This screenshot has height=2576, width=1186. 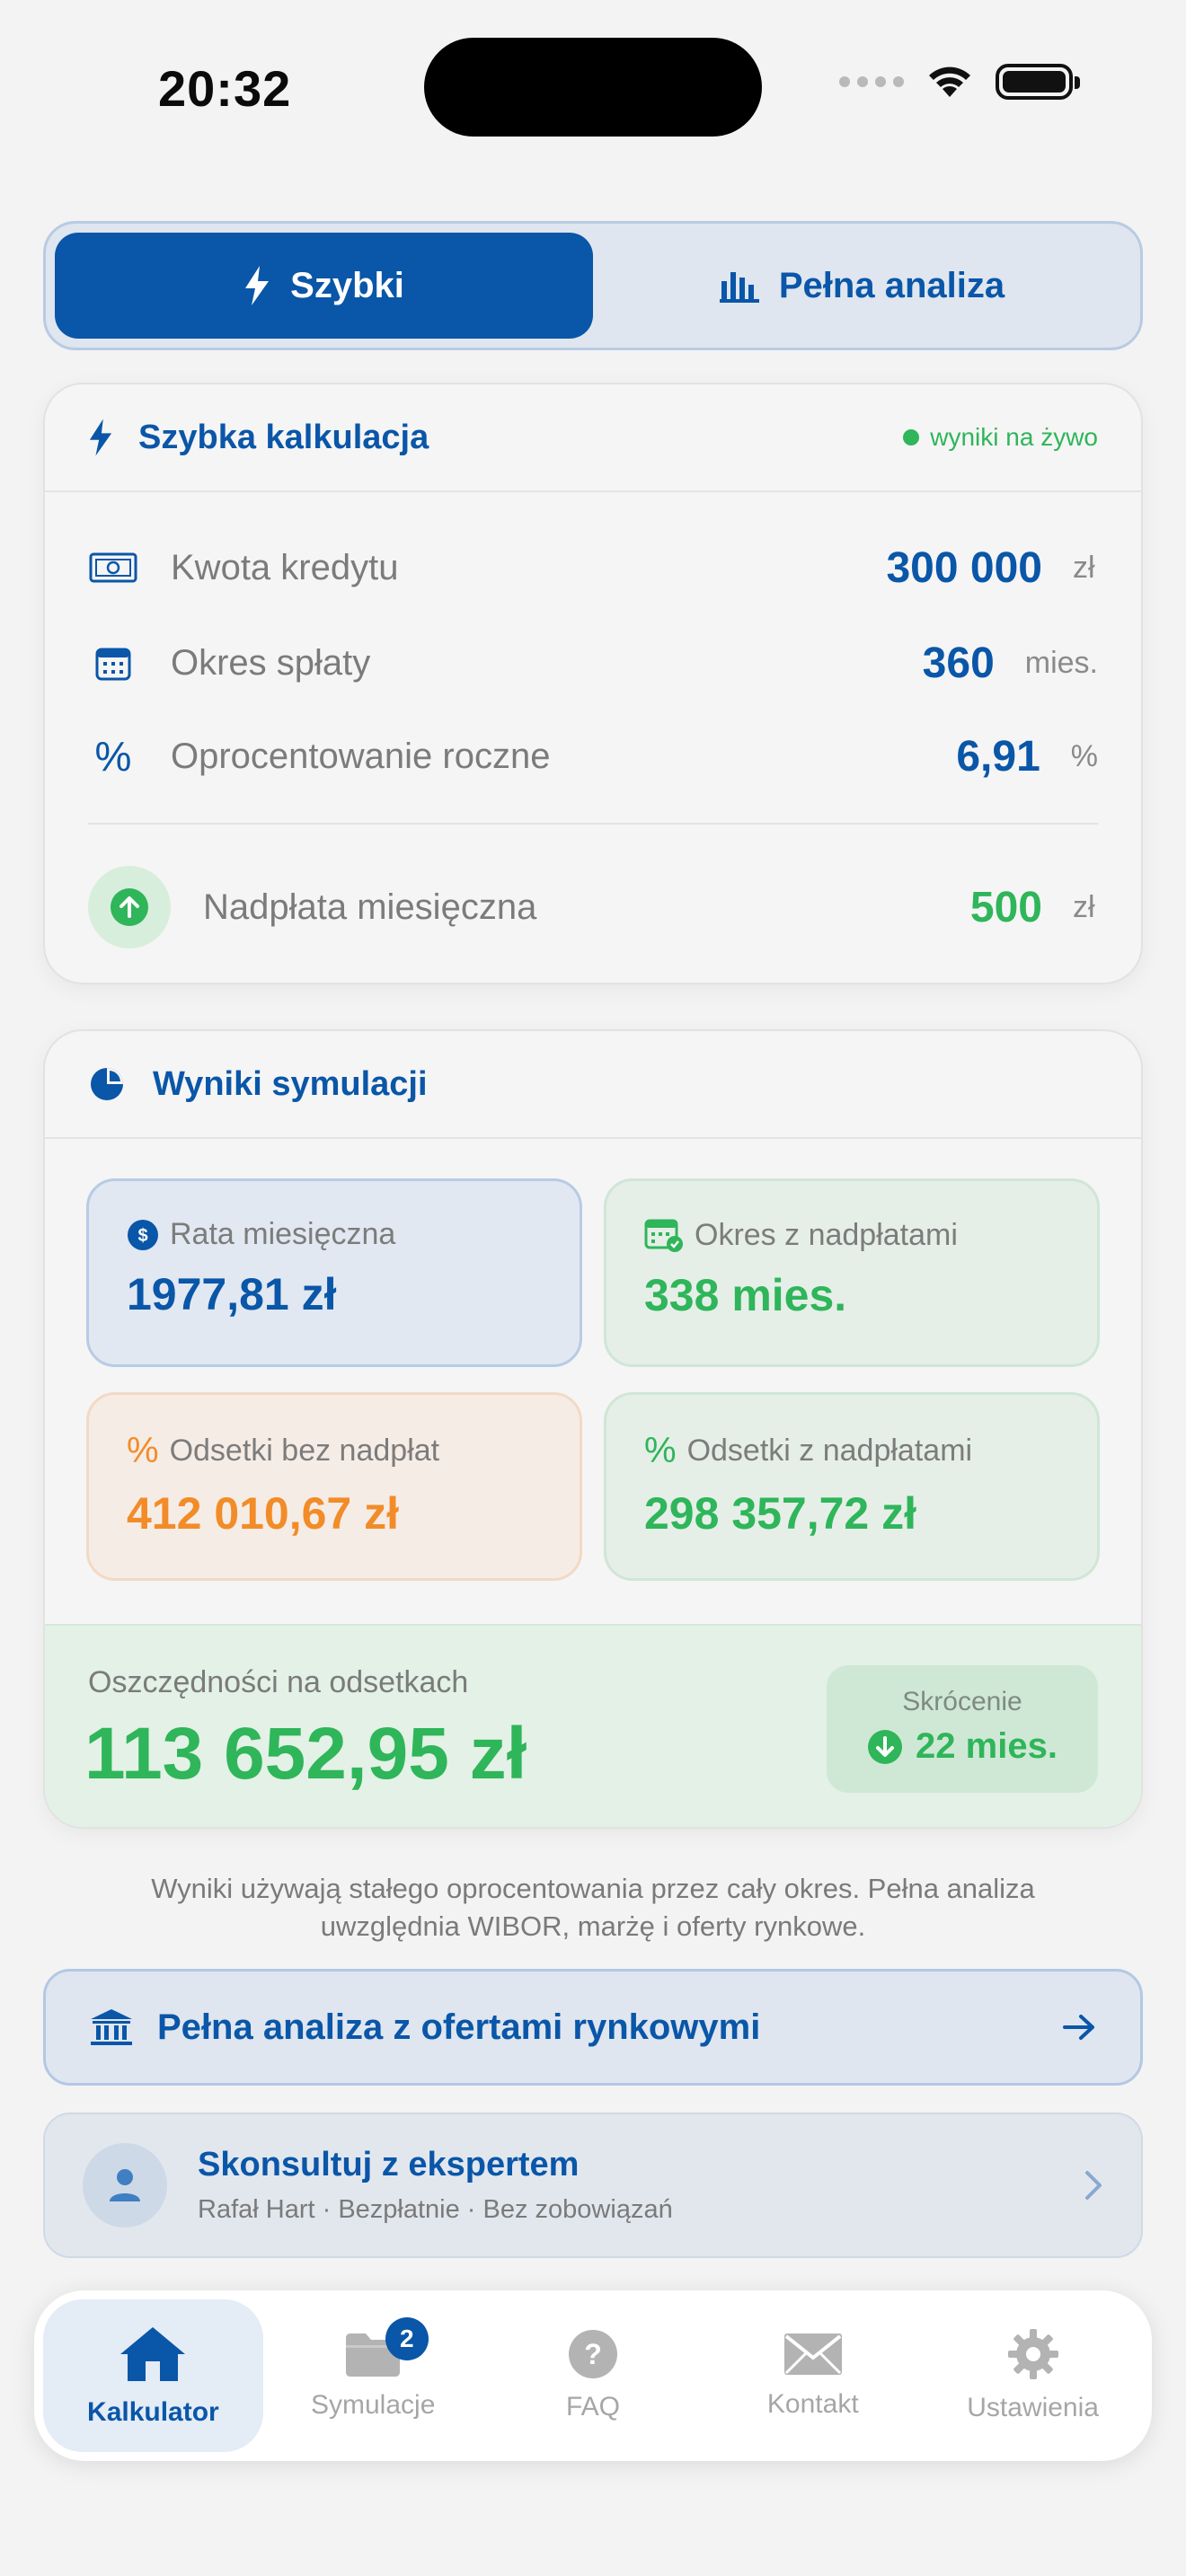 I want to click on loan-amount-row: Kwota kredytu 300 000 zł, so click(x=593, y=568).